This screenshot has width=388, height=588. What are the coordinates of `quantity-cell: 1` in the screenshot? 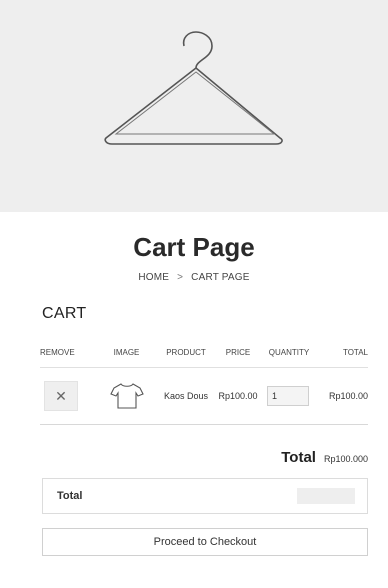 It's located at (289, 396).